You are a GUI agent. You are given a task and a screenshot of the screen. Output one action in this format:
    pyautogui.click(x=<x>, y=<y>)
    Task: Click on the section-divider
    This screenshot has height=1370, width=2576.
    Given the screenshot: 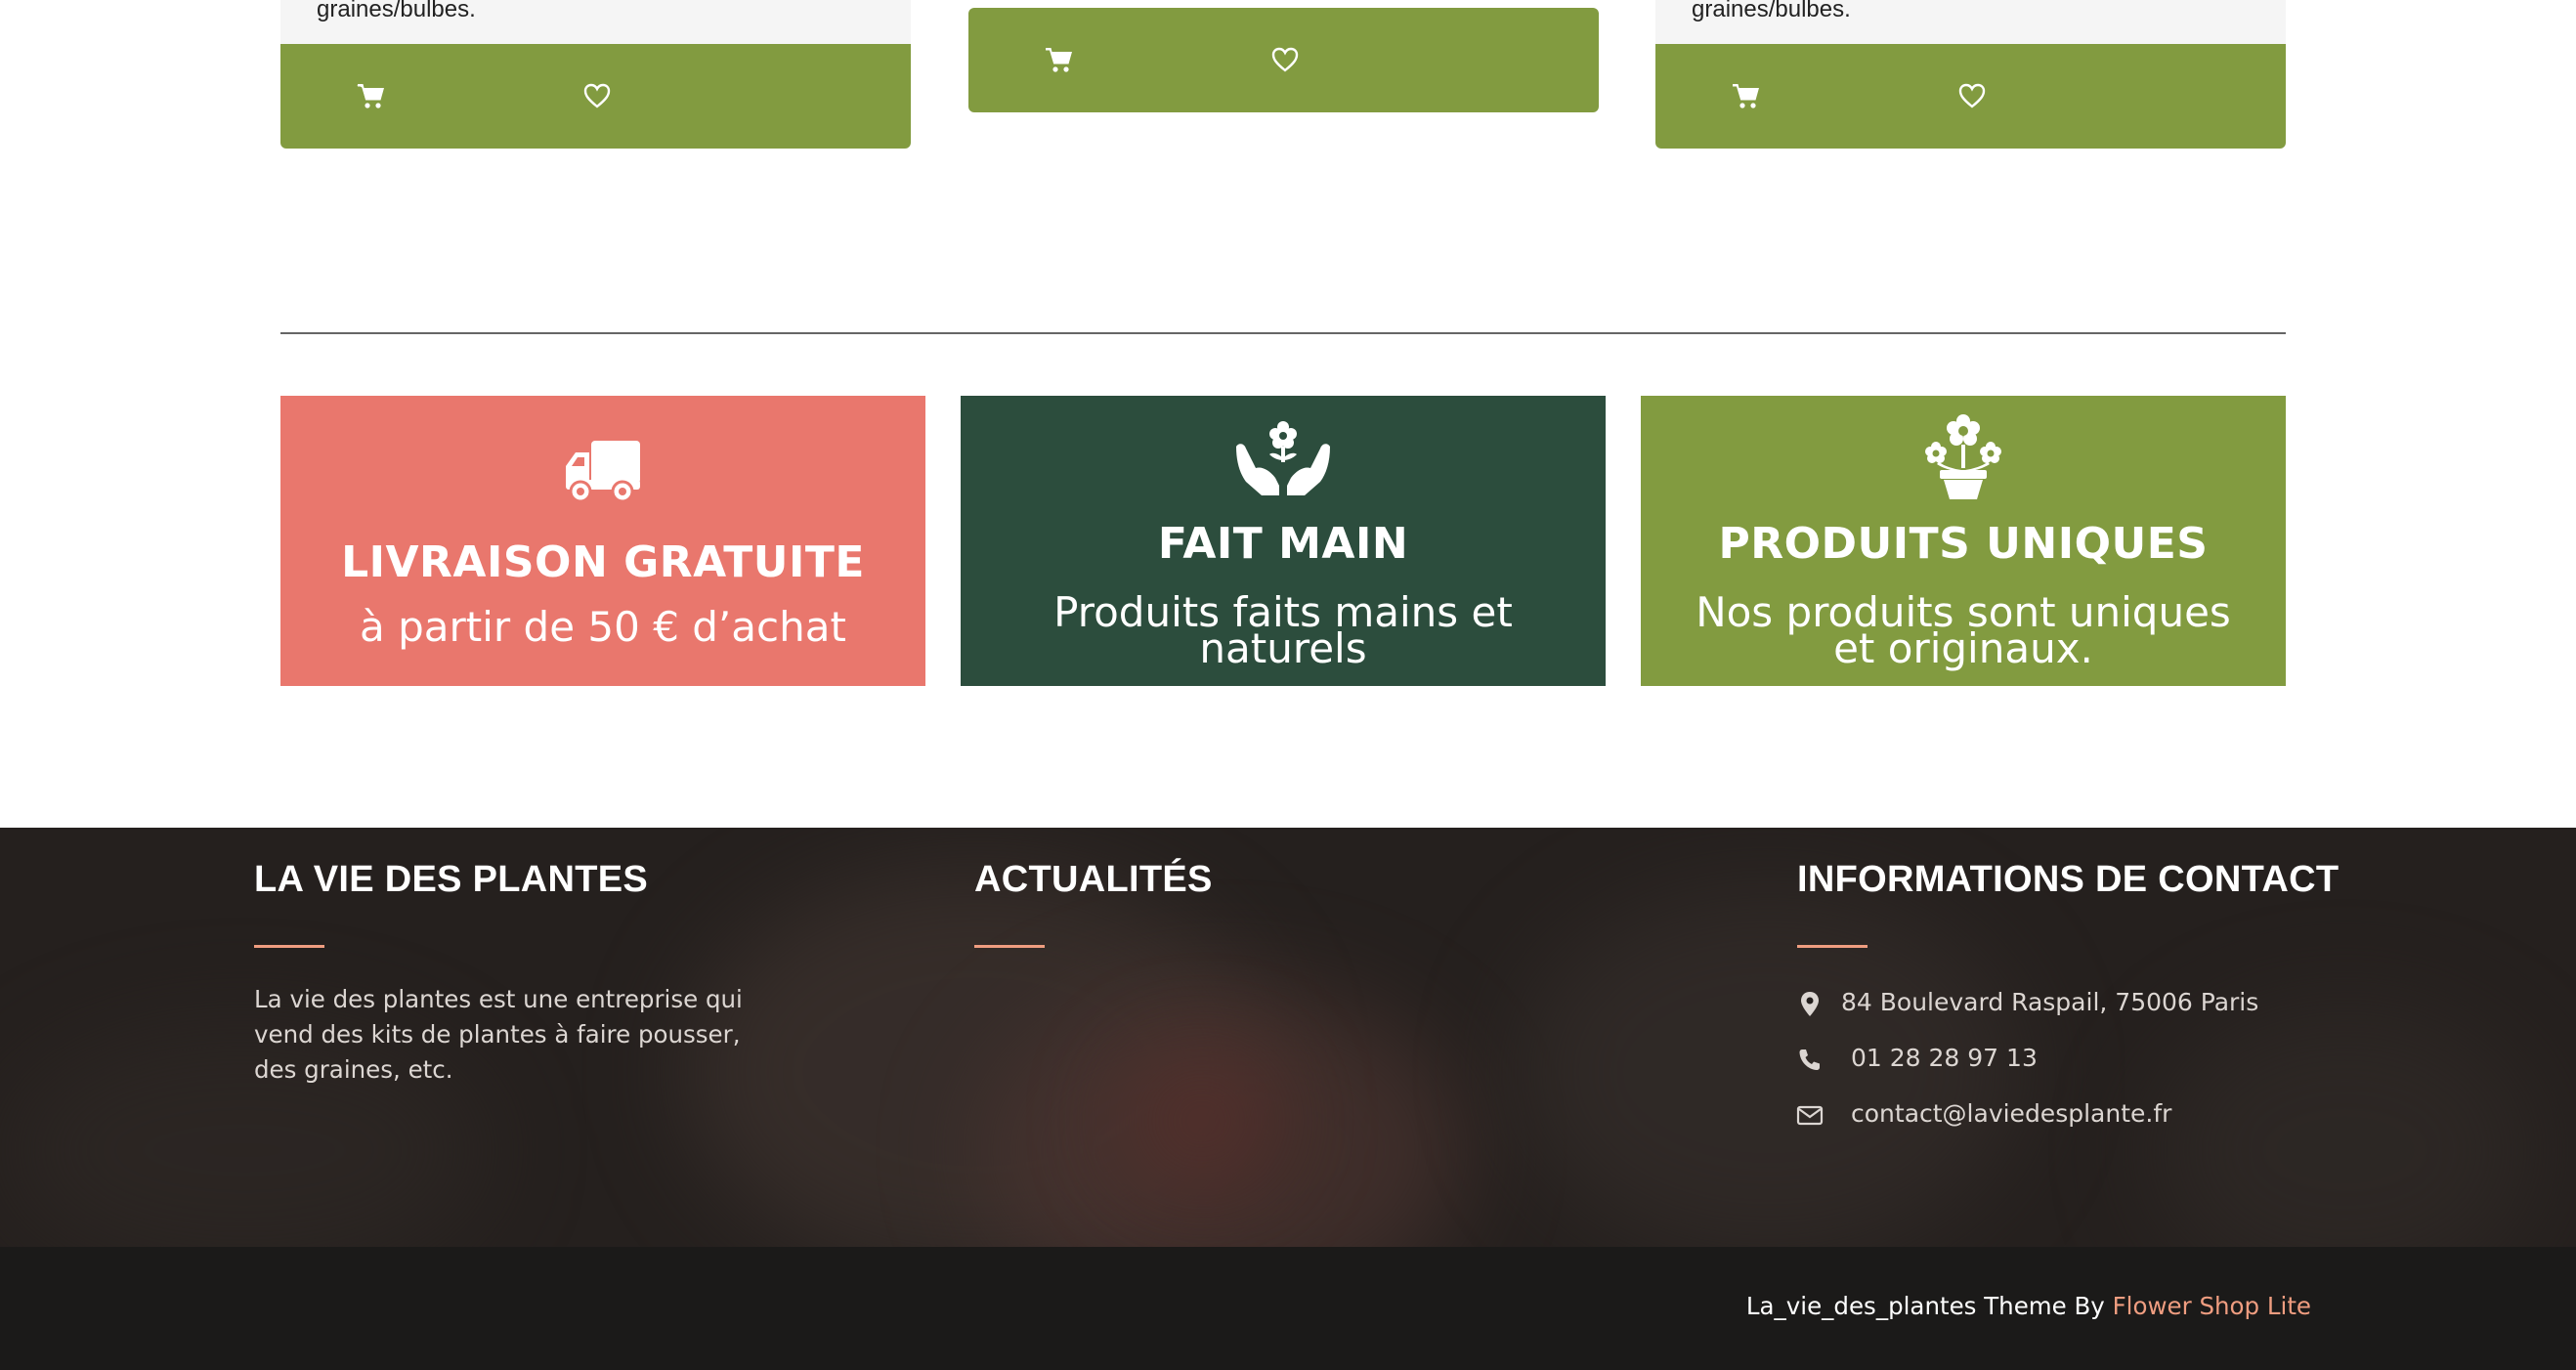 What is the action you would take?
    pyautogui.click(x=1283, y=333)
    